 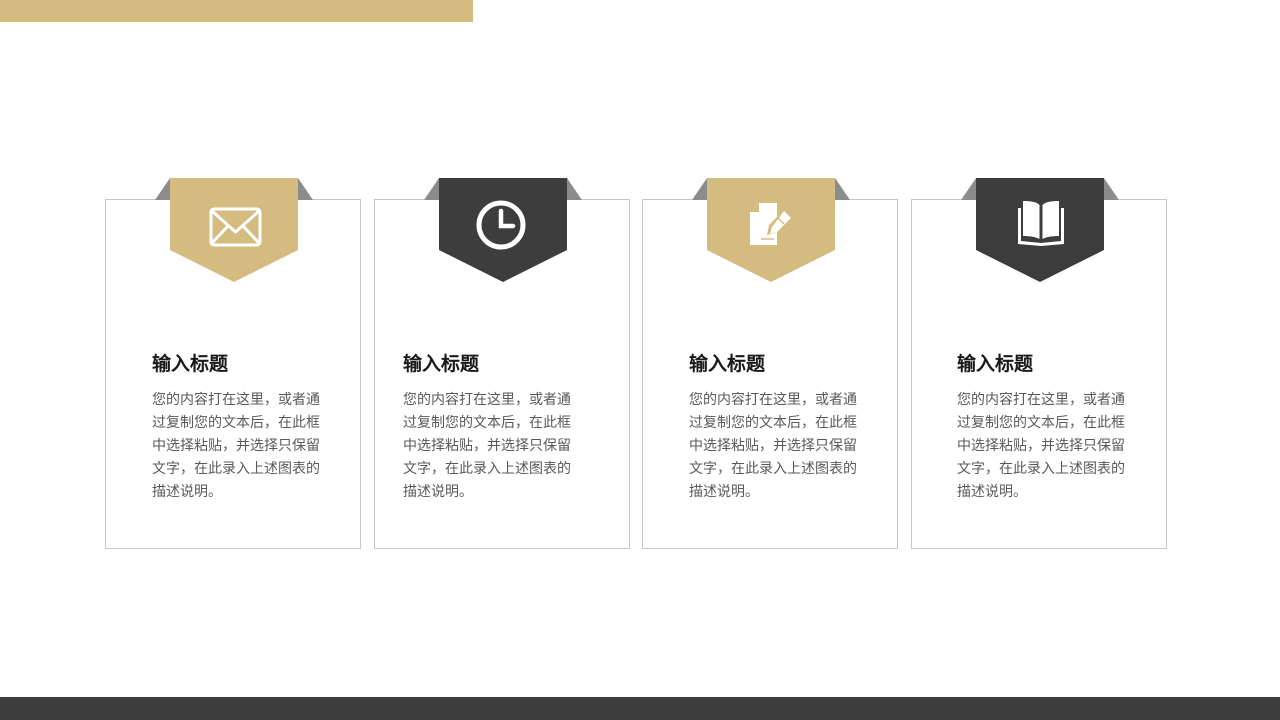 What do you see at coordinates (236, 11) in the screenshot?
I see `top-accent-bar` at bounding box center [236, 11].